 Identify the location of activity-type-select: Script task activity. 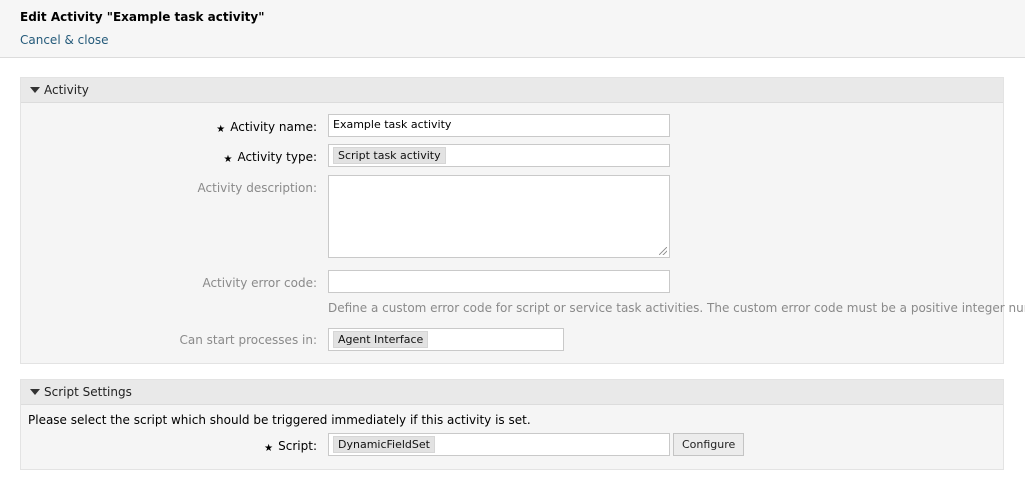
(499, 155).